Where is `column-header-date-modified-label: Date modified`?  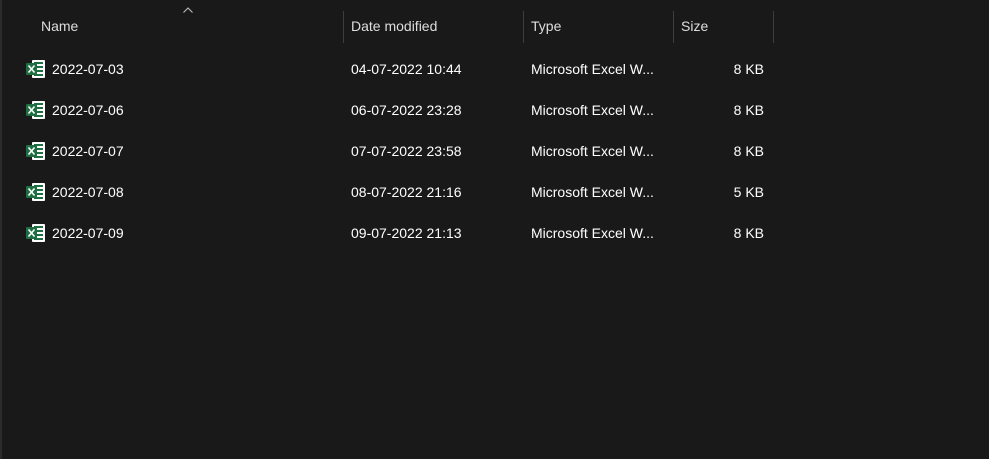
column-header-date-modified-label: Date modified is located at coordinates (394, 26).